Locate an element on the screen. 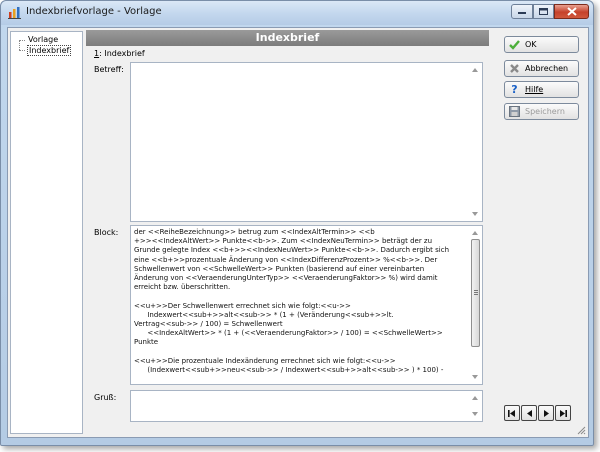 The width and height of the screenshot is (600, 452). gruss-scrollbar is located at coordinates (476, 406).